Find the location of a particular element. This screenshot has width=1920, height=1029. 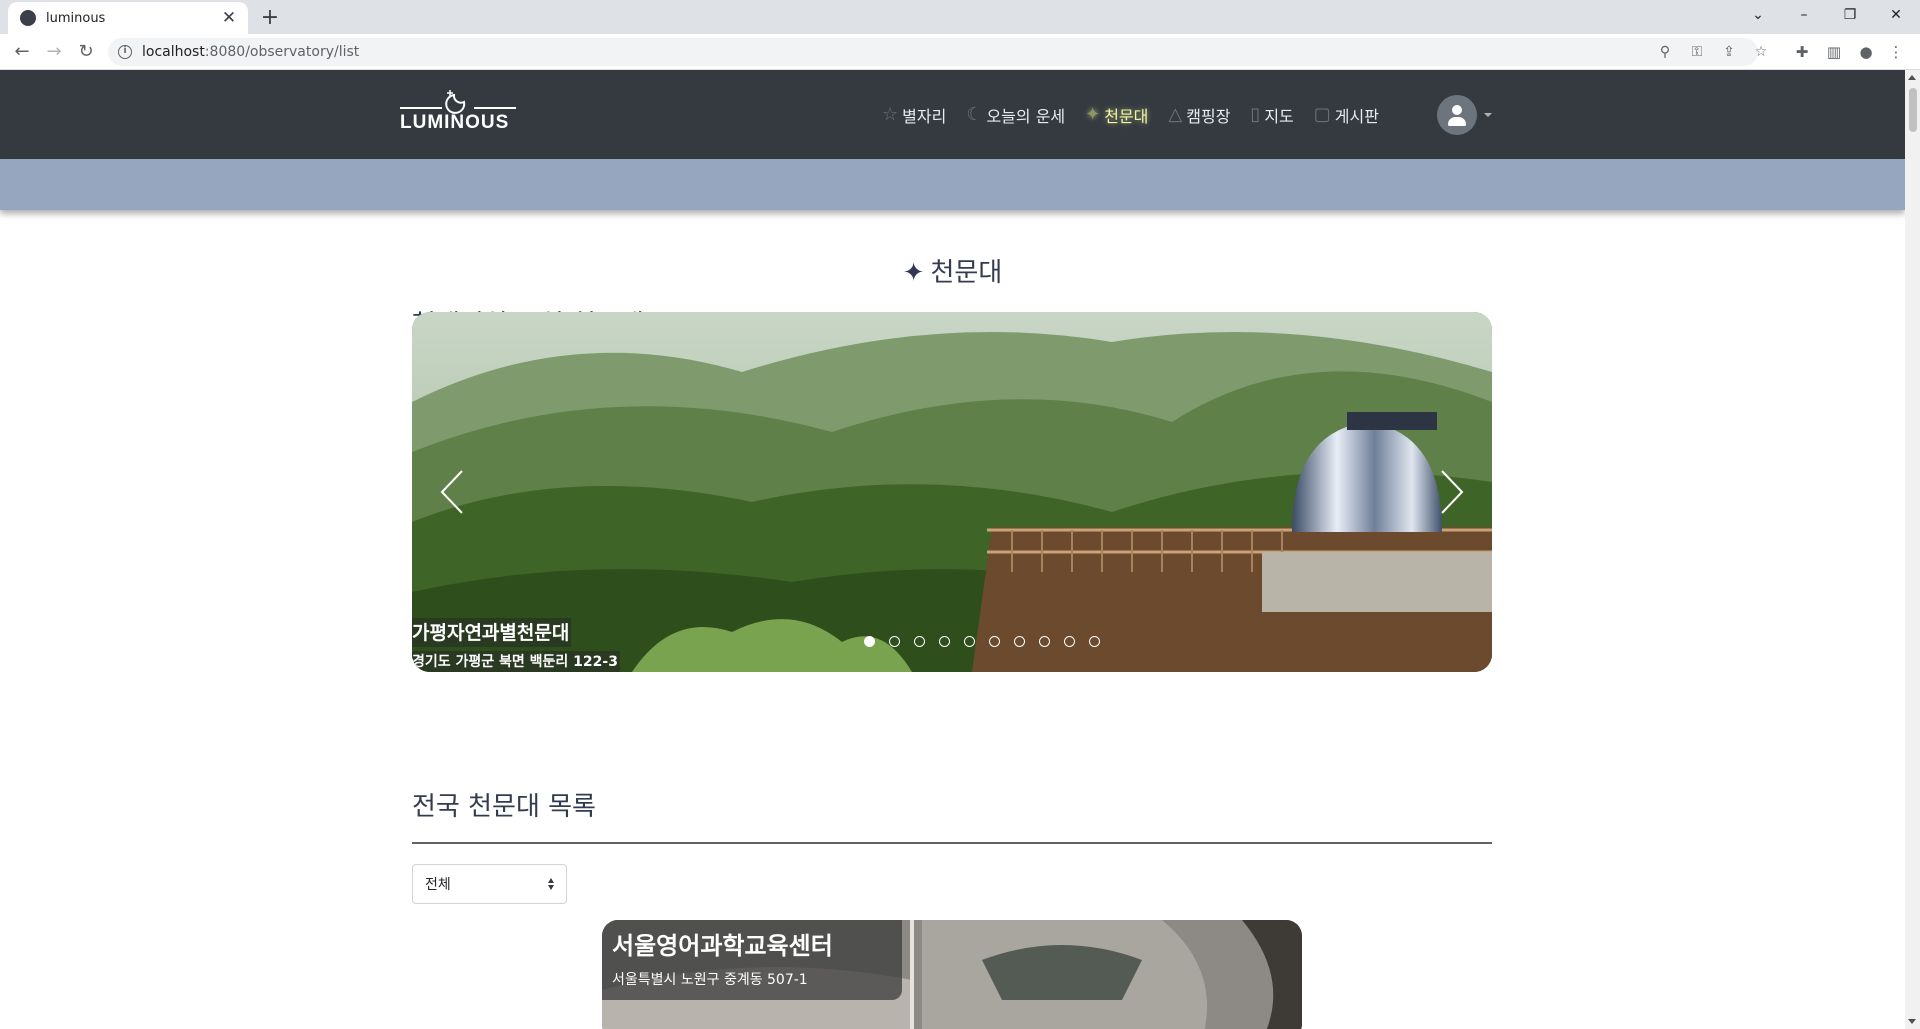

map-icon: ▯ is located at coordinates (1255, 114).